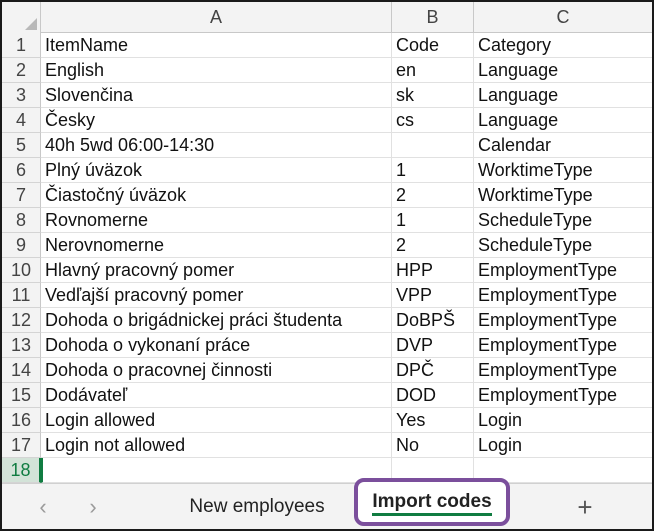  I want to click on tab-new-employees: New employees, so click(257, 506).